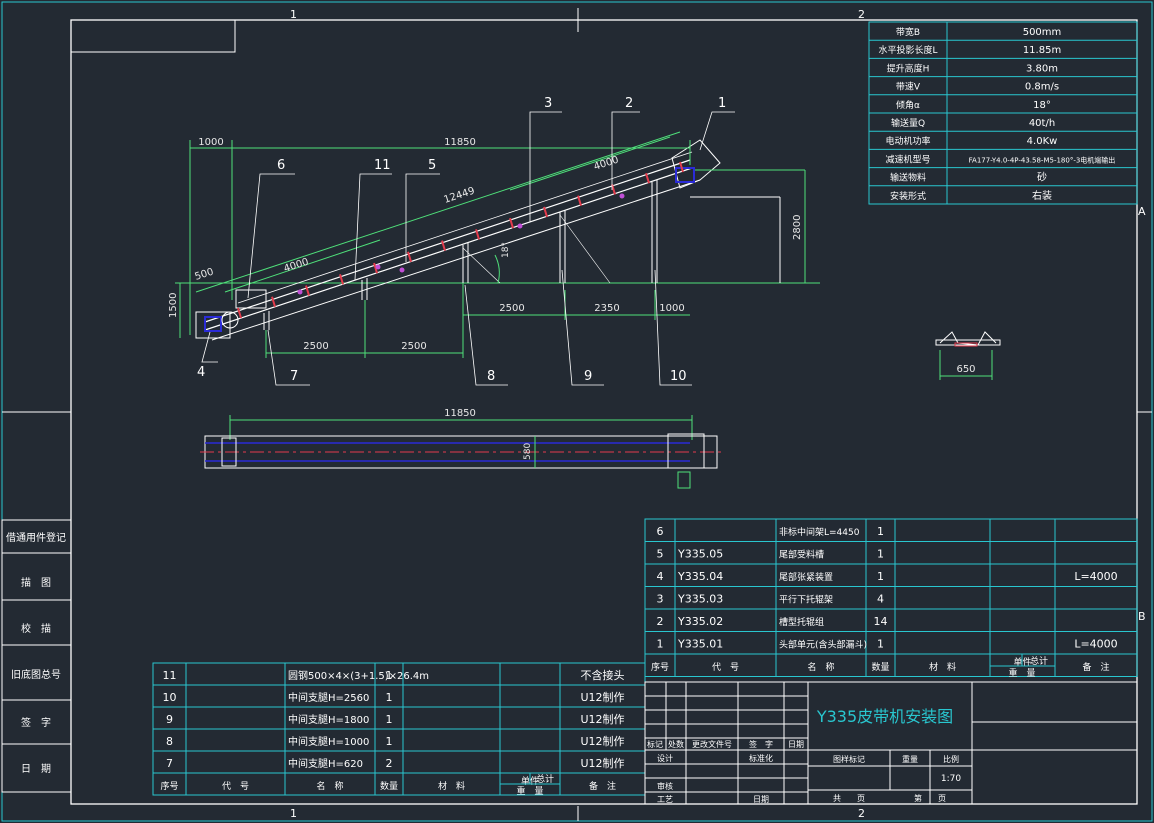  Describe the element at coordinates (655, 744) in the screenshot. I see `tb-mark: 标记` at that location.